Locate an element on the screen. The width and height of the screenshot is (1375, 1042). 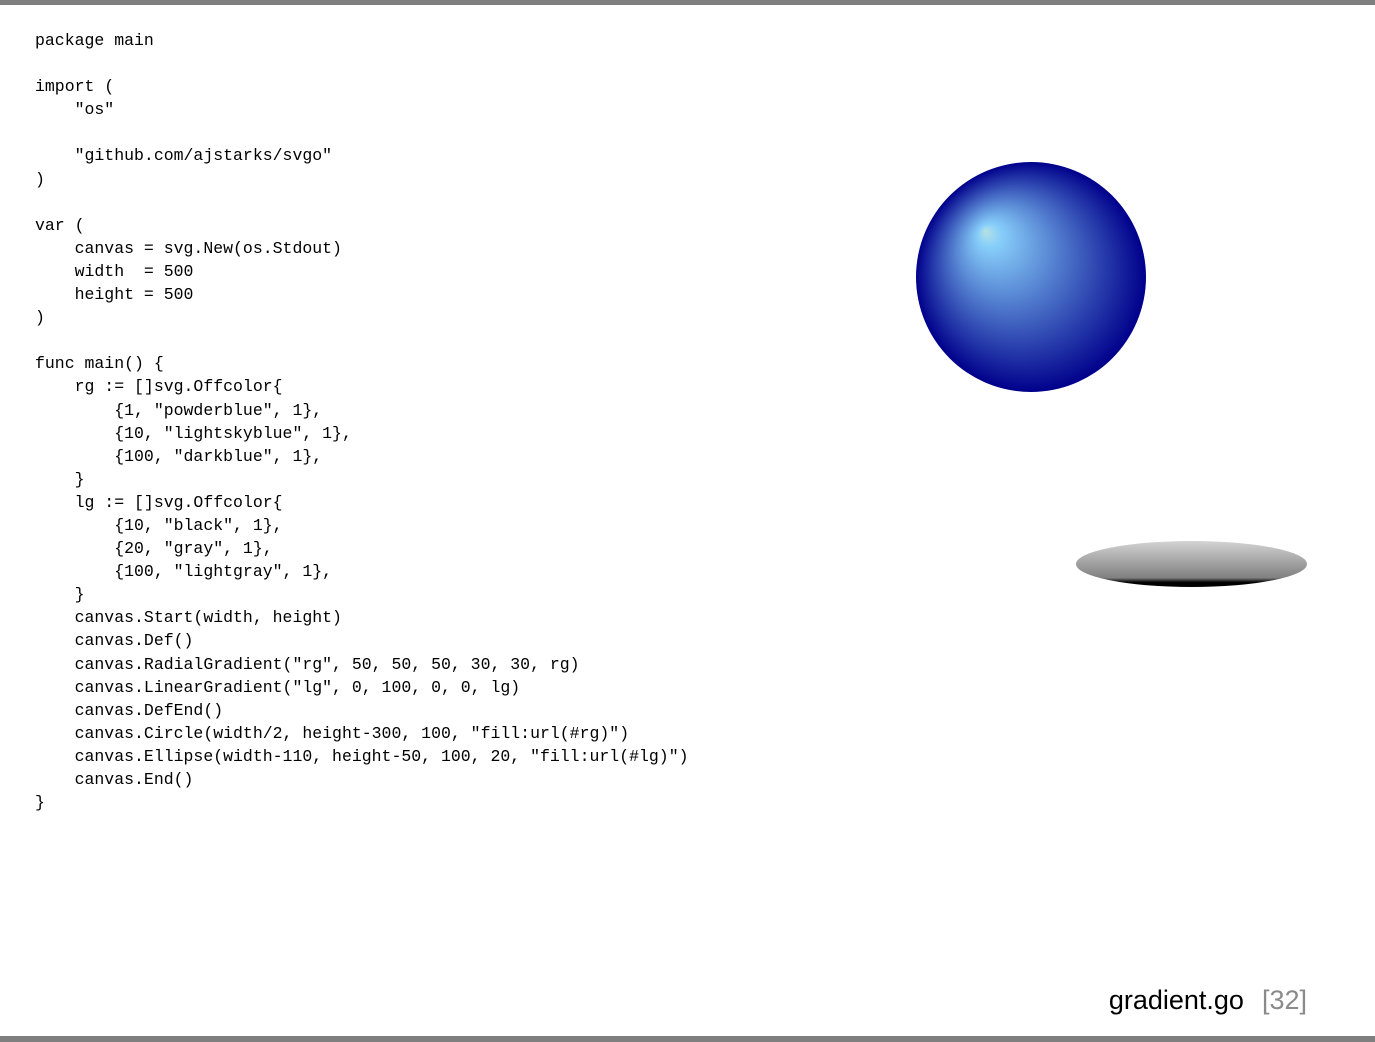
gradient-ellipse is located at coordinates (1191, 564).